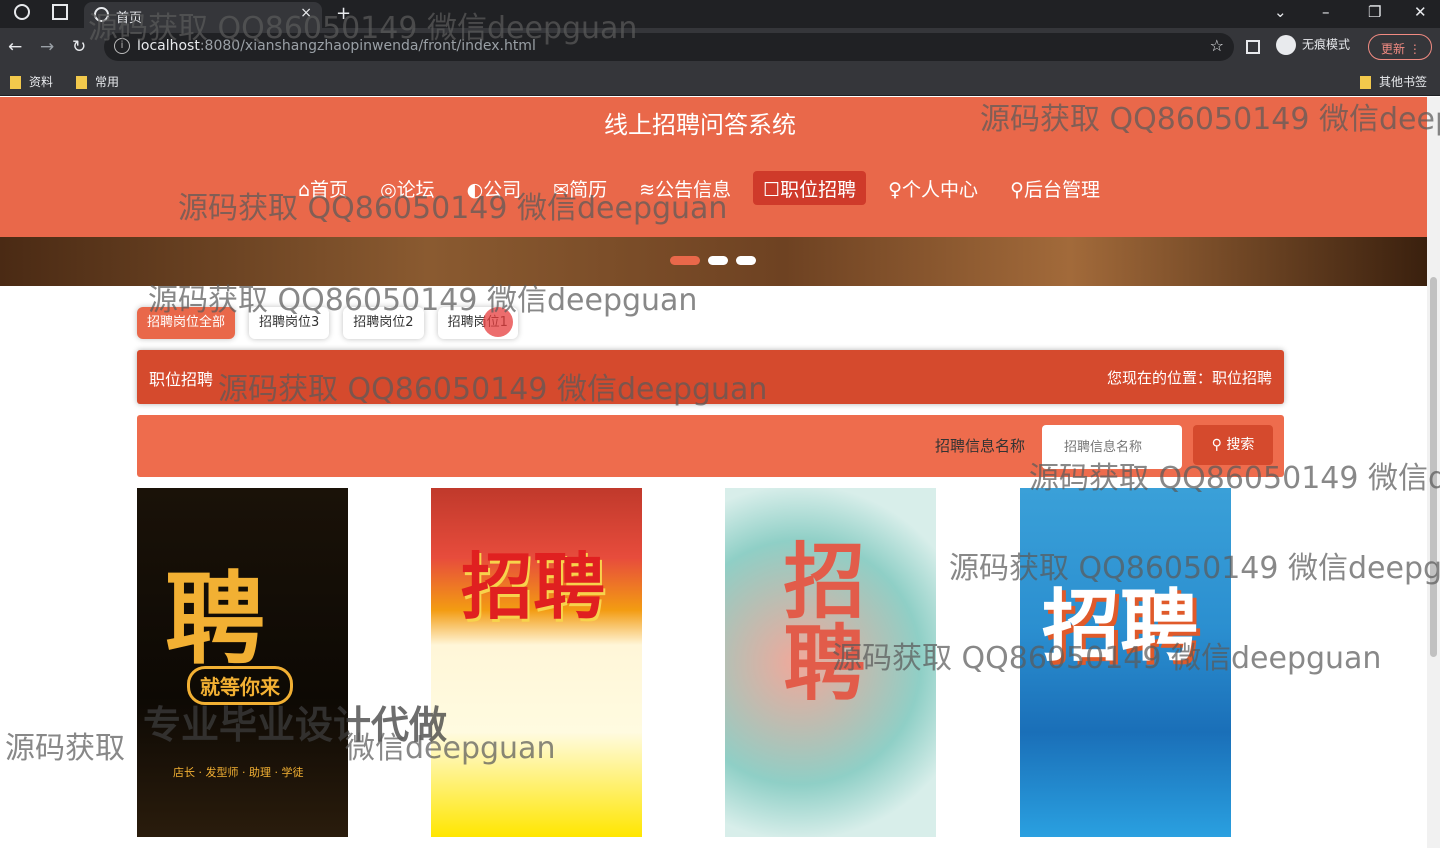 Image resolution: width=1440 pixels, height=848 pixels. I want to click on other-bookmarks: 其他书签, so click(1393, 81).